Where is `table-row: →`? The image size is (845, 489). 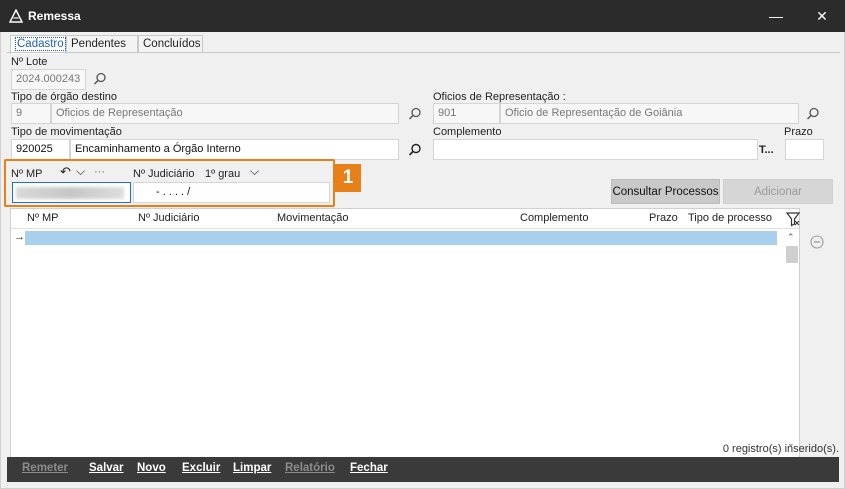 table-row: → is located at coordinates (396, 238).